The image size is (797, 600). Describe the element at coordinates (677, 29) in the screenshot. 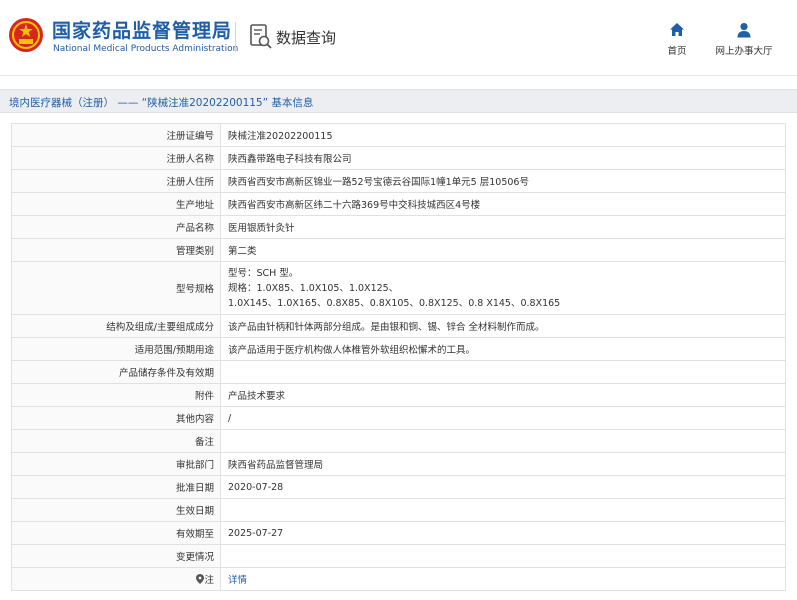

I see `home-icon` at that location.